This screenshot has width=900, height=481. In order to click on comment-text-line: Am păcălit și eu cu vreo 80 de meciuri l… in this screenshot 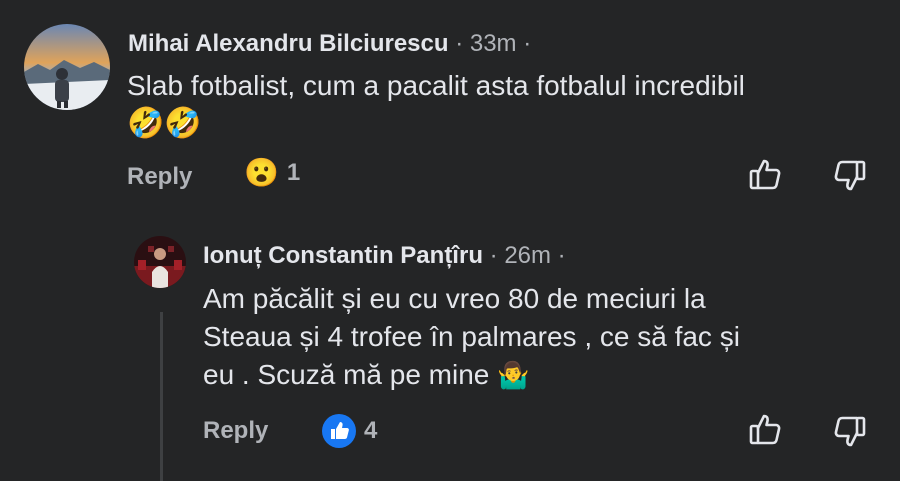, I will do `click(454, 298)`.